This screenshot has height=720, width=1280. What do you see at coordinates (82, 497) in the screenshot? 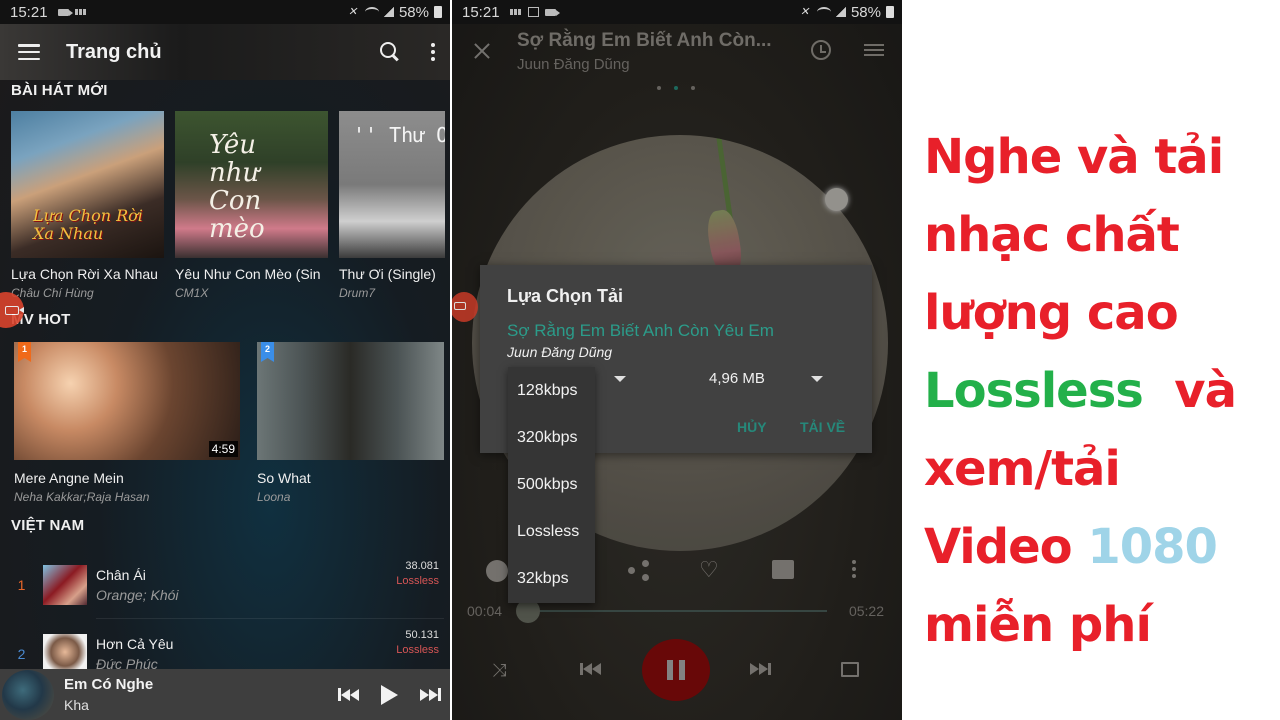
I see `mv-artist: Neha Kakkar;Raja Hasan` at bounding box center [82, 497].